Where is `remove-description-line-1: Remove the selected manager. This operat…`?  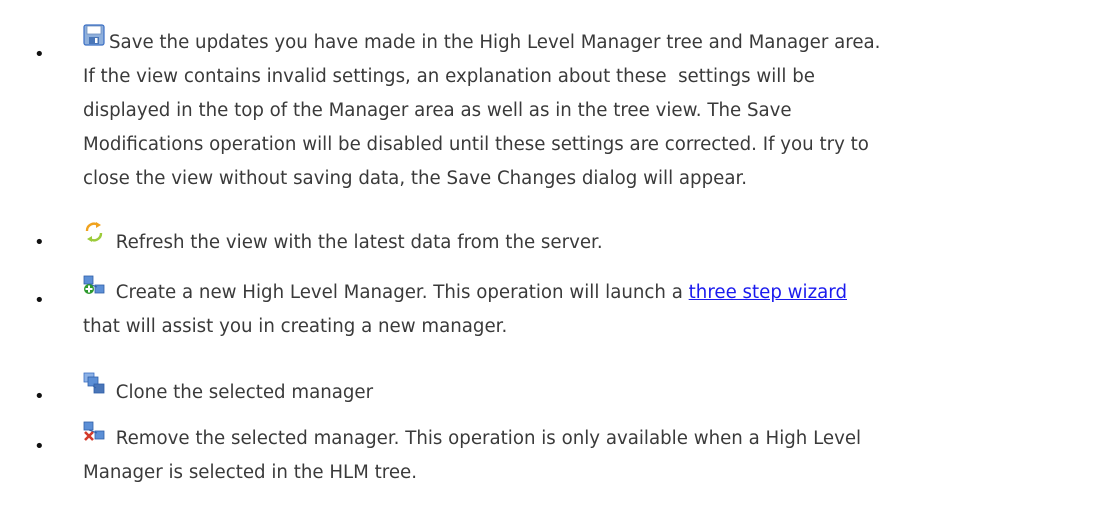 remove-description-line-1: Remove the selected manager. This operat… is located at coordinates (488, 438).